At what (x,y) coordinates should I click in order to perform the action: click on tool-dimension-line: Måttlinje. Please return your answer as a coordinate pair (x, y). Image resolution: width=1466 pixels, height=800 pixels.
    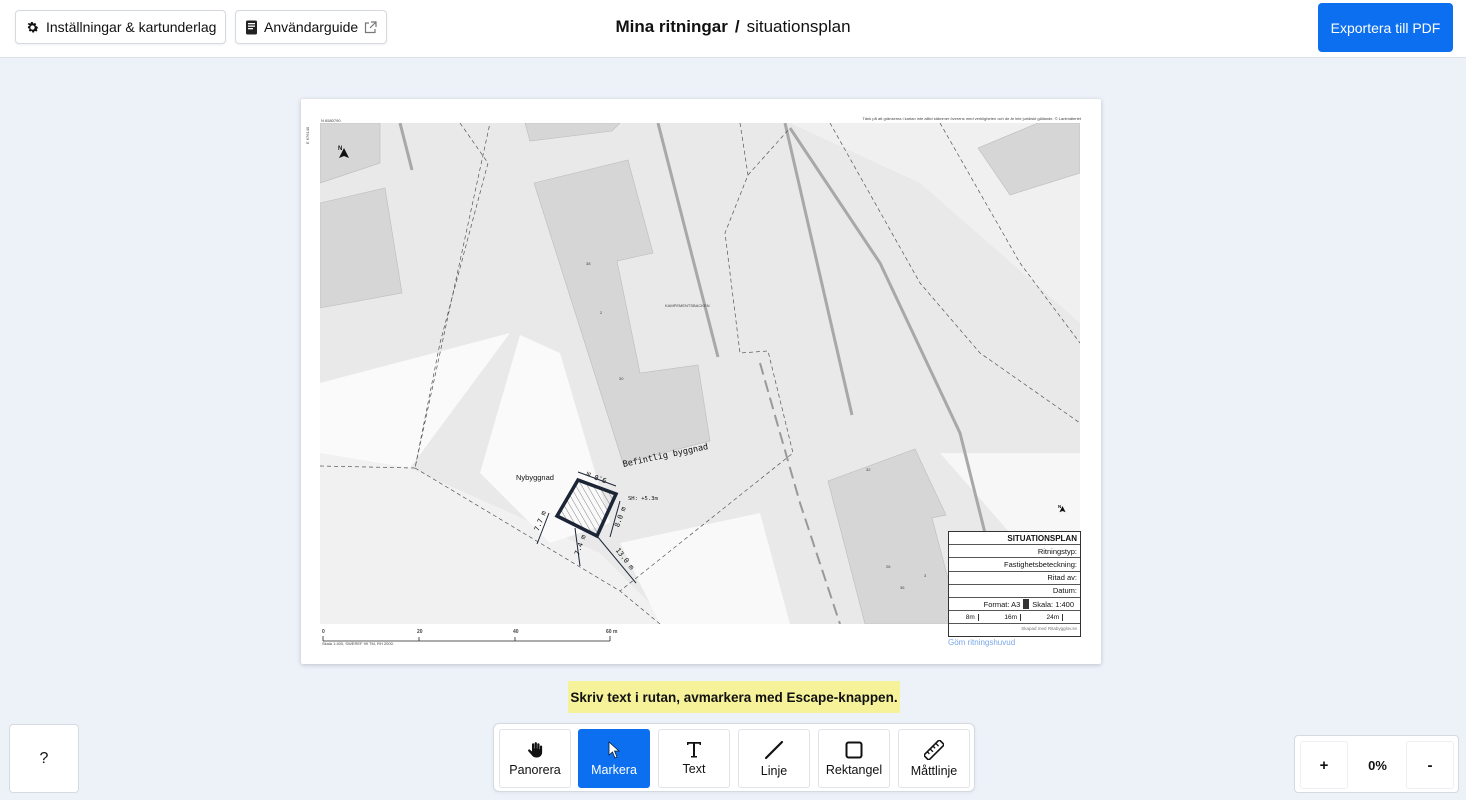
    Looking at the image, I should click on (934, 758).